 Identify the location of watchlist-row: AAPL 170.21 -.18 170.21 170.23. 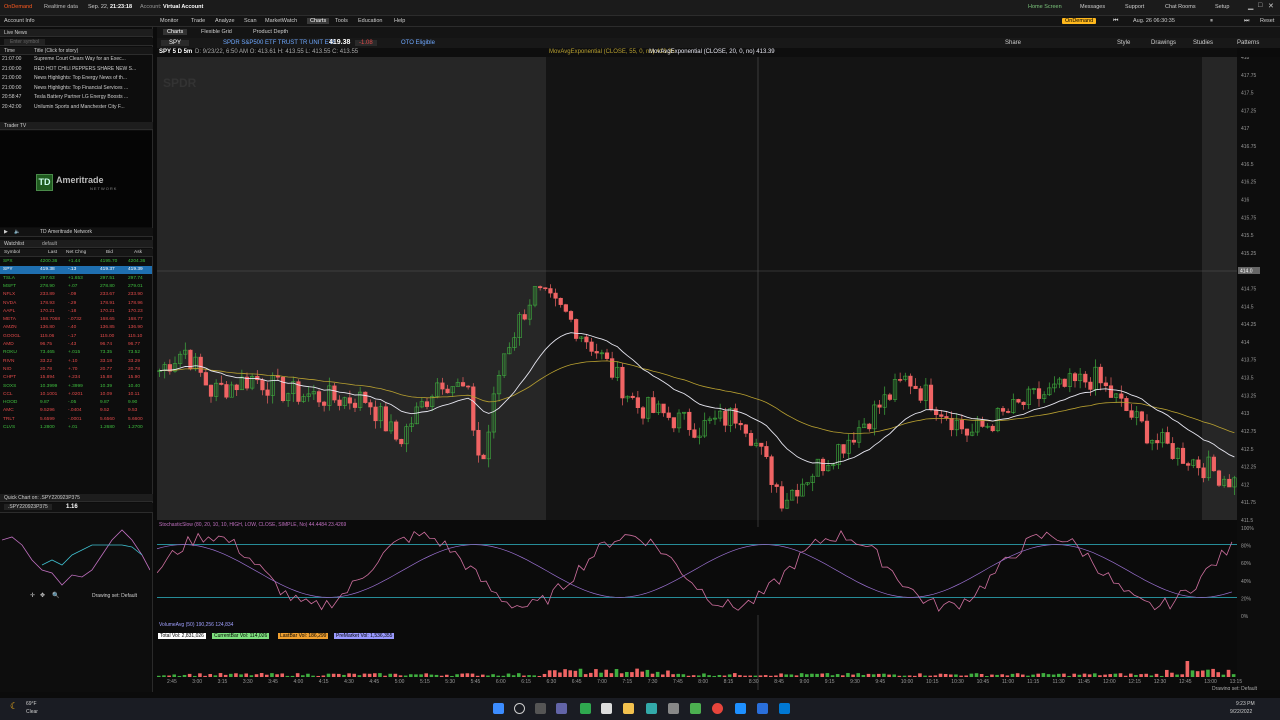
(76, 312).